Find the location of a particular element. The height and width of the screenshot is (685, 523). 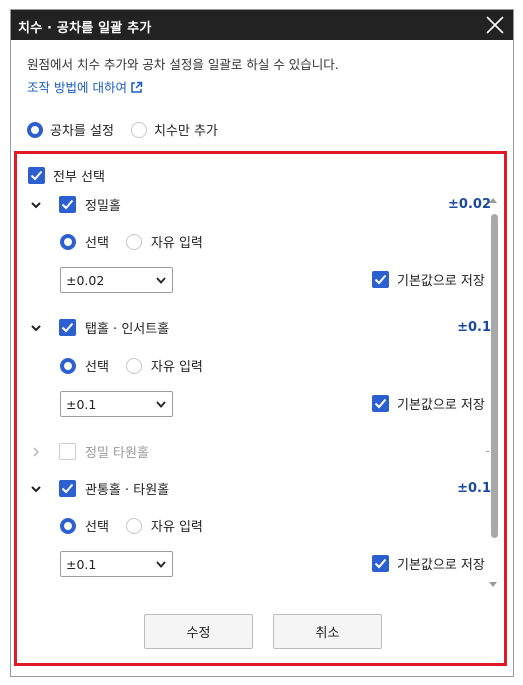

group-row-through-oval-hole: 관통홀 · 타원홀 is located at coordinates (114, 488).